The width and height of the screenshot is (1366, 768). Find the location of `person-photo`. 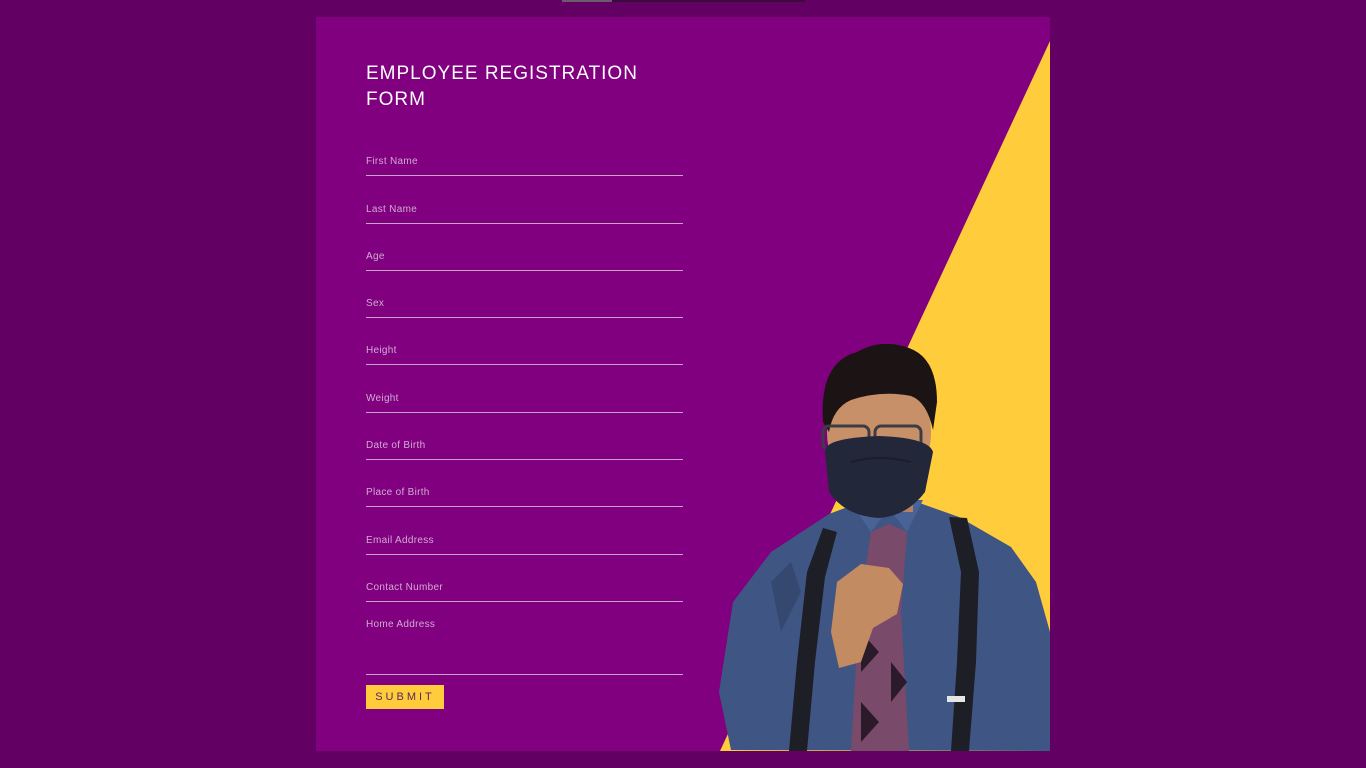

person-photo is located at coordinates (884, 547).